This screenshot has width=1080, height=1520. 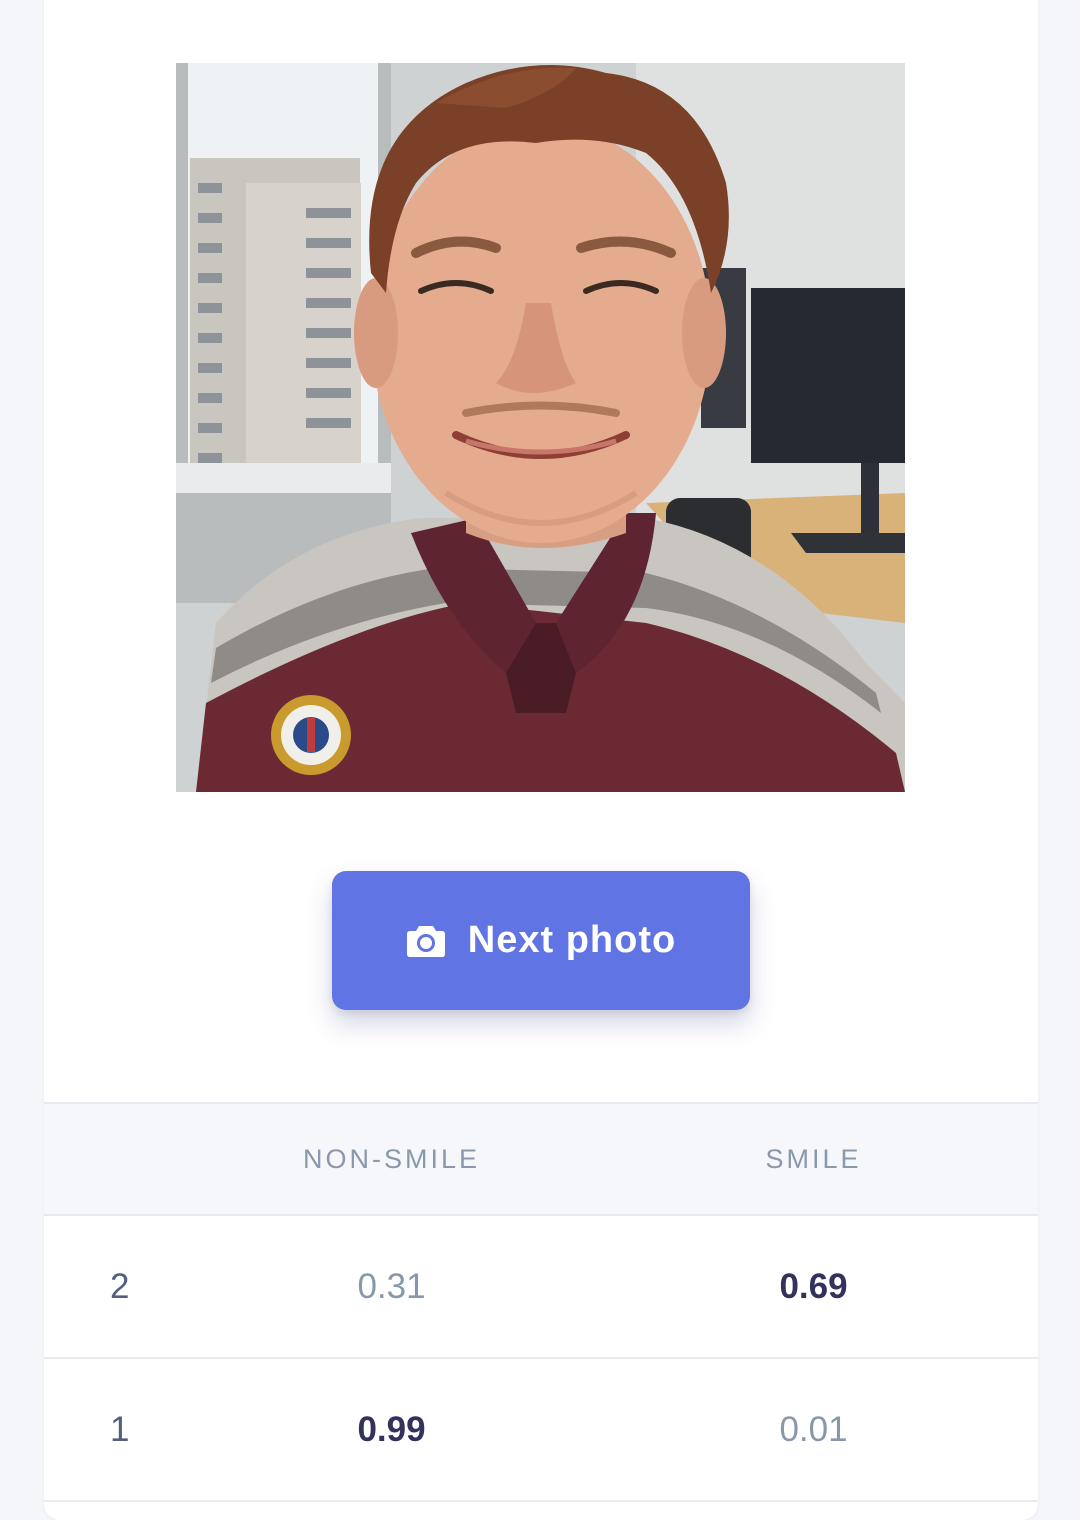 I want to click on next-photo-label: Next photo, so click(x=572, y=940).